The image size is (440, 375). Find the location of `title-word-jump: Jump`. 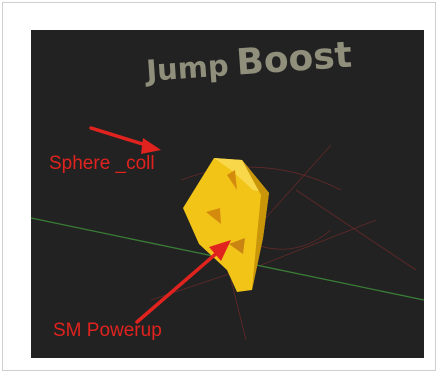

title-word-jump: Jump is located at coordinates (187, 68).